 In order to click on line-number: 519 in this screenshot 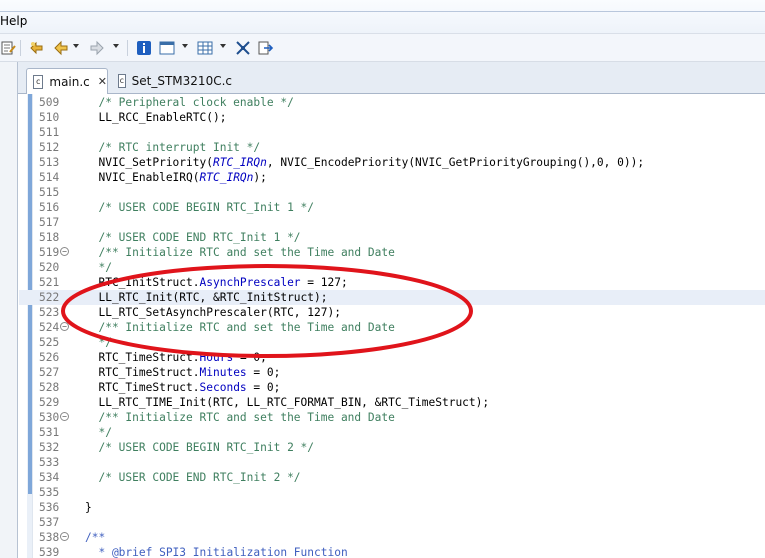, I will do `click(49, 252)`.